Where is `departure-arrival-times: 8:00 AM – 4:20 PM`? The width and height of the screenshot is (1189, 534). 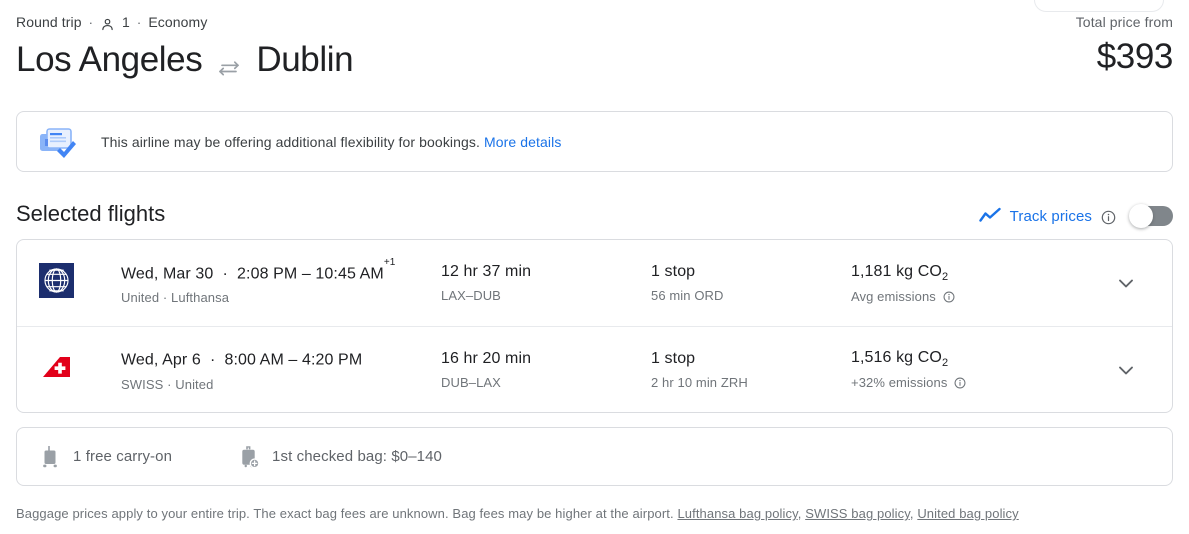
departure-arrival-times: 8:00 AM – 4:20 PM is located at coordinates (293, 360).